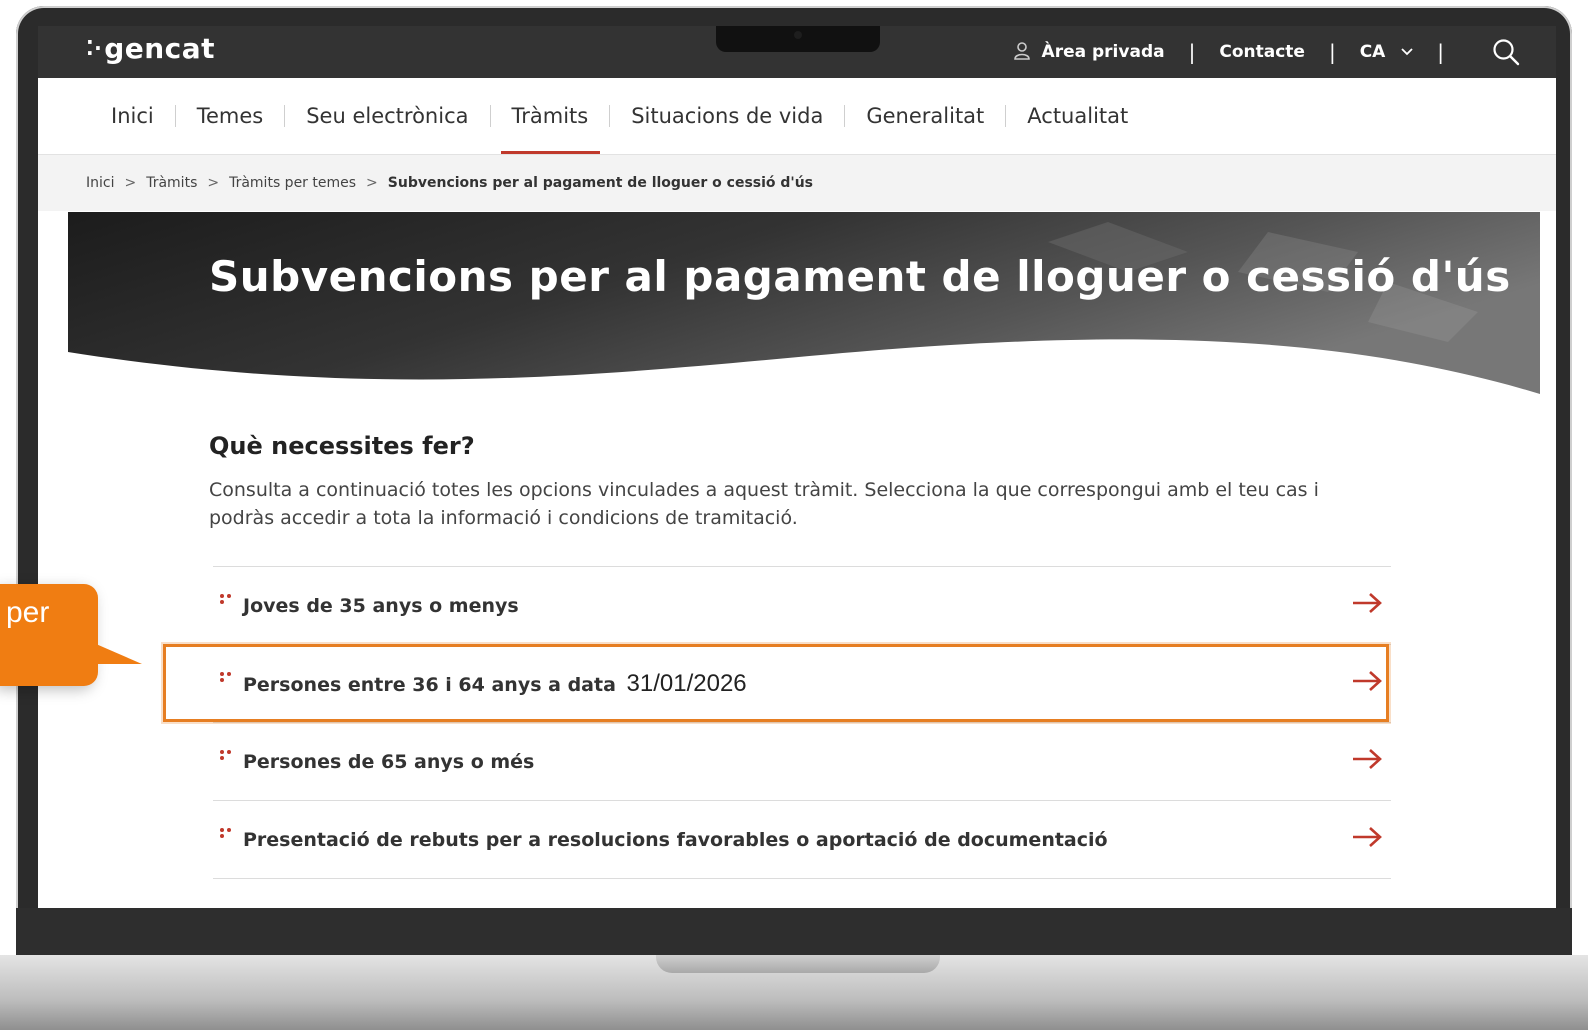 The image size is (1588, 1030). What do you see at coordinates (171, 183) in the screenshot?
I see `breadcrumb-link-tramits: Tràmits` at bounding box center [171, 183].